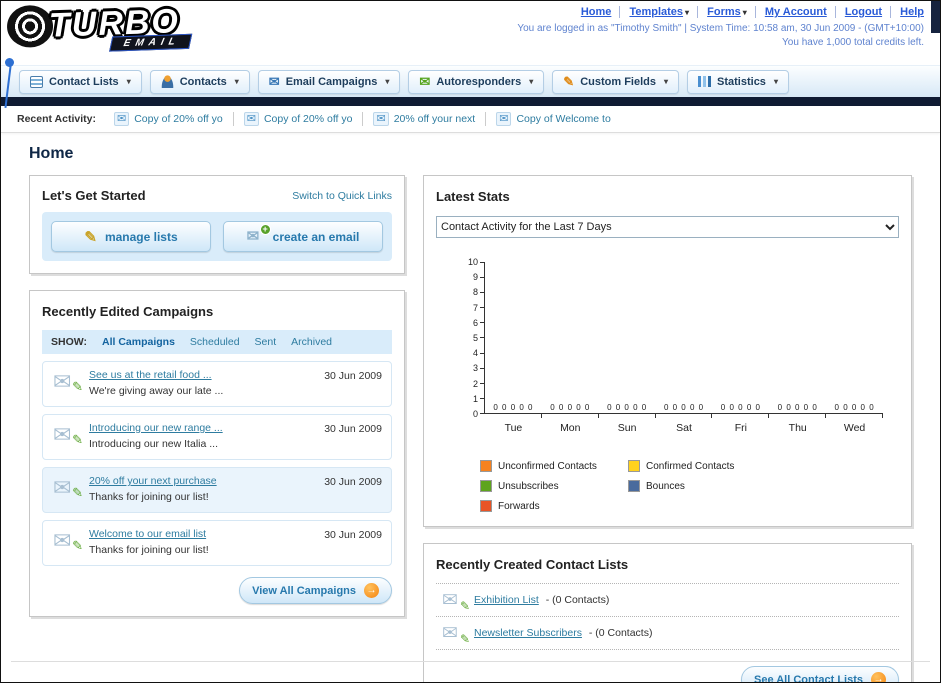 The width and height of the screenshot is (941, 683). Describe the element at coordinates (797, 428) in the screenshot. I see `x-axis-category-label: Thu` at that location.